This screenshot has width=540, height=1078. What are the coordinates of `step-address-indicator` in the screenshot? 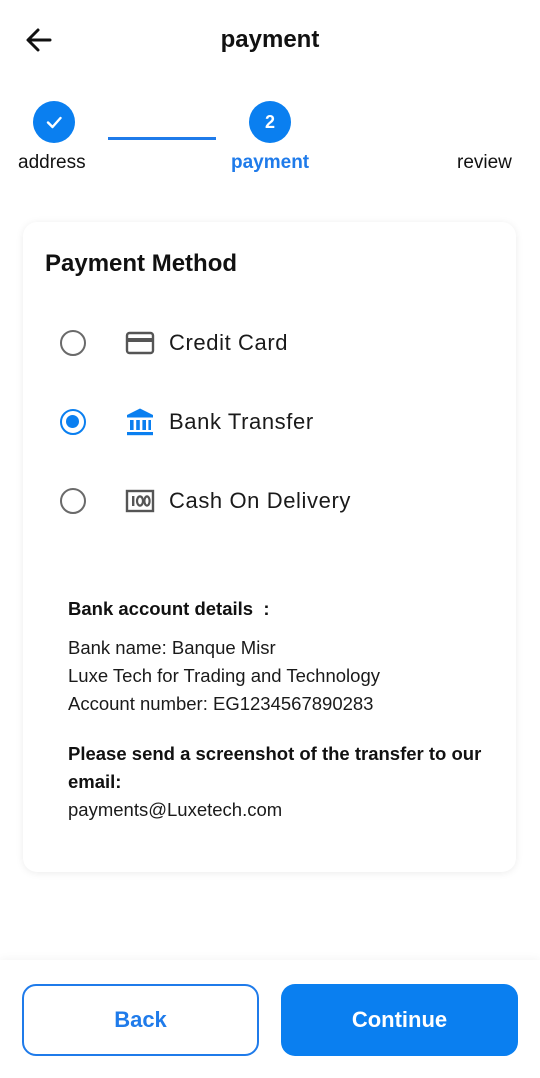 It's located at (54, 122).